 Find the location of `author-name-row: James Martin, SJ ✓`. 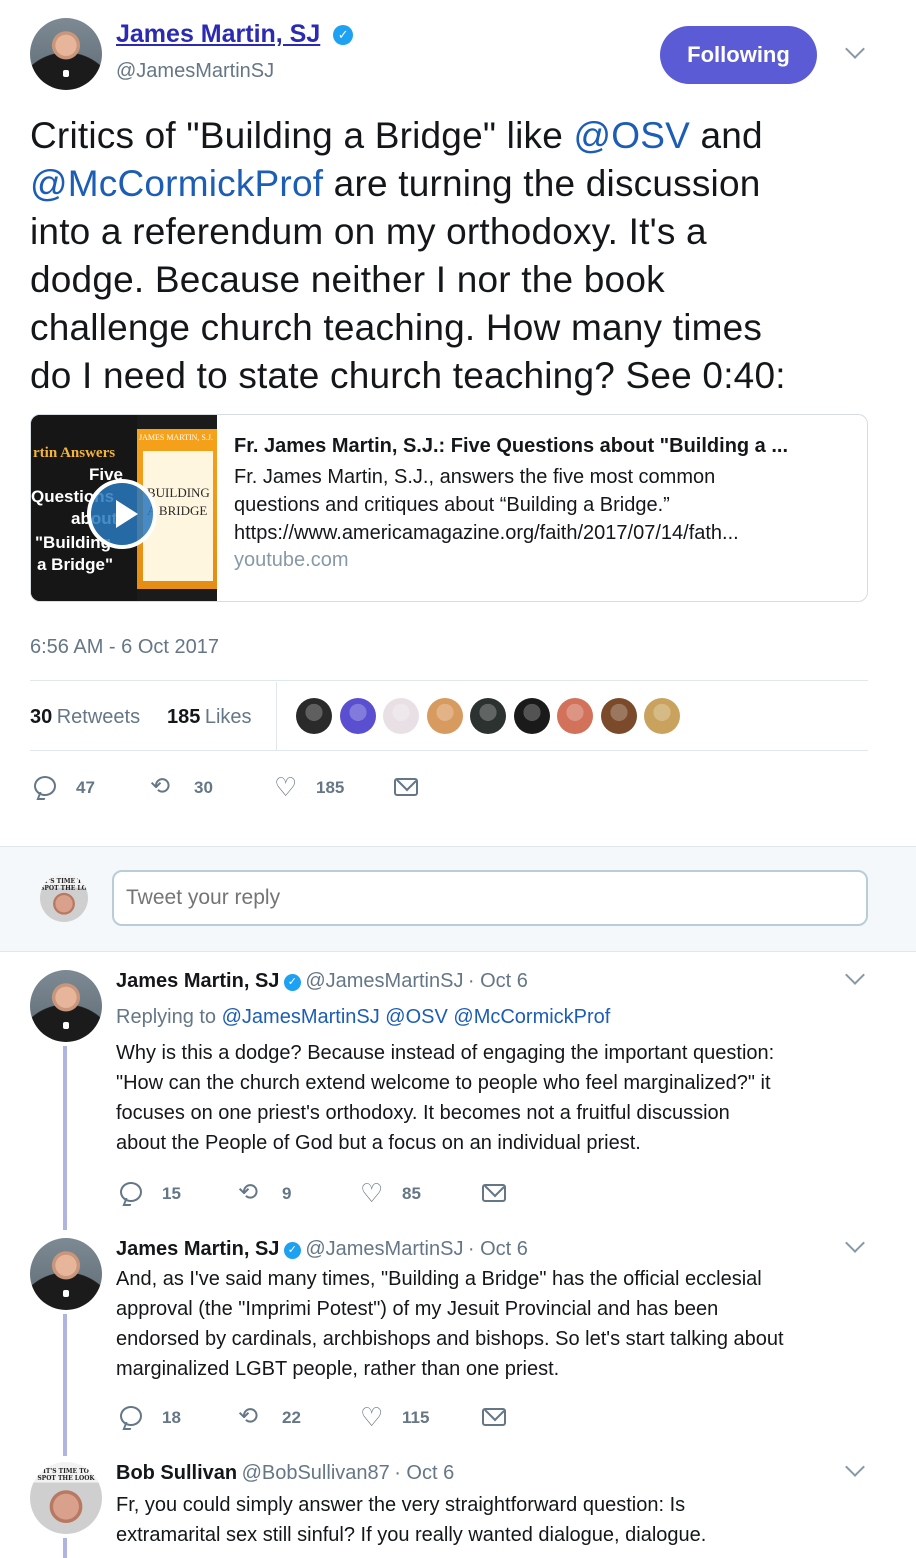

author-name-row: James Martin, SJ ✓ is located at coordinates (235, 34).